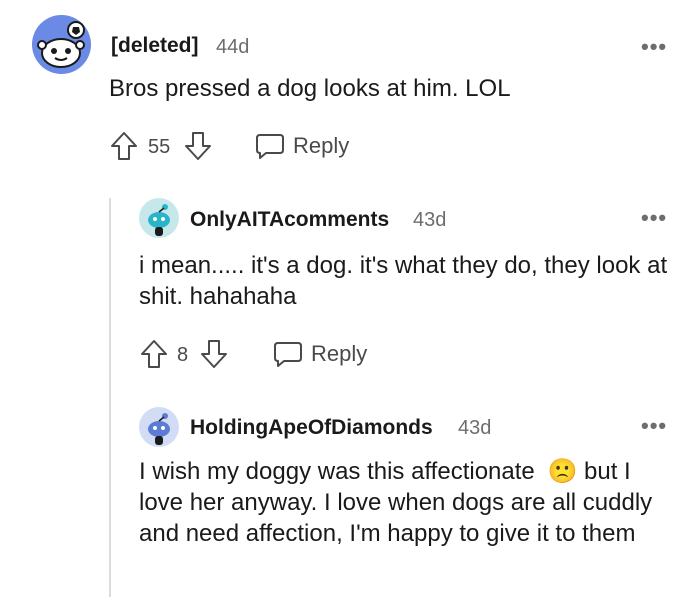 The height and width of the screenshot is (597, 700). What do you see at coordinates (311, 428) in the screenshot?
I see `comment-username: HoldingApeOfDiamonds` at bounding box center [311, 428].